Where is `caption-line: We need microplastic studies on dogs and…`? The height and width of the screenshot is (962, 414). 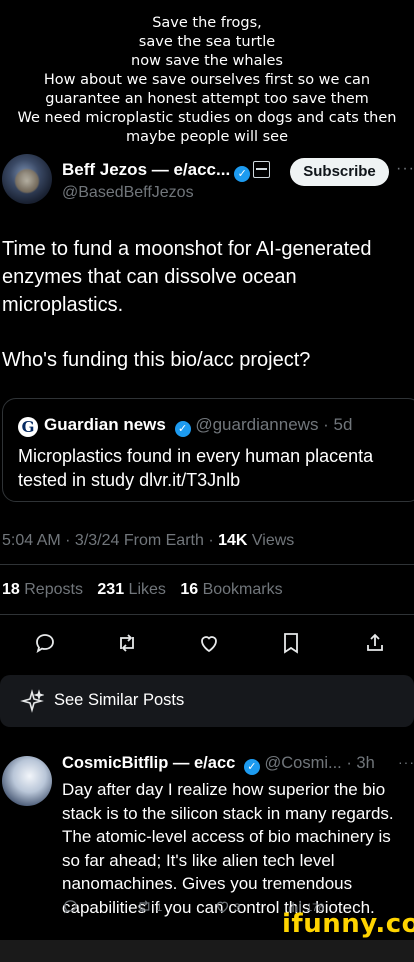
caption-line: We need microplastic studies on dogs and… is located at coordinates (207, 118).